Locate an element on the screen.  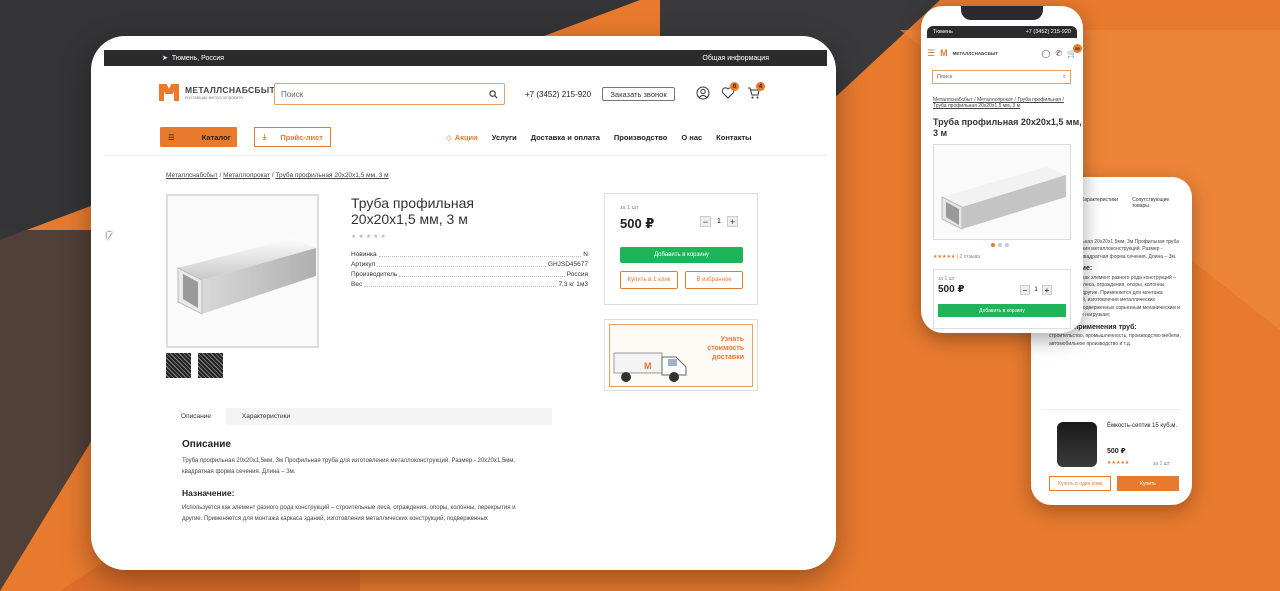
carousel-dots is located at coordinates (1000, 245).